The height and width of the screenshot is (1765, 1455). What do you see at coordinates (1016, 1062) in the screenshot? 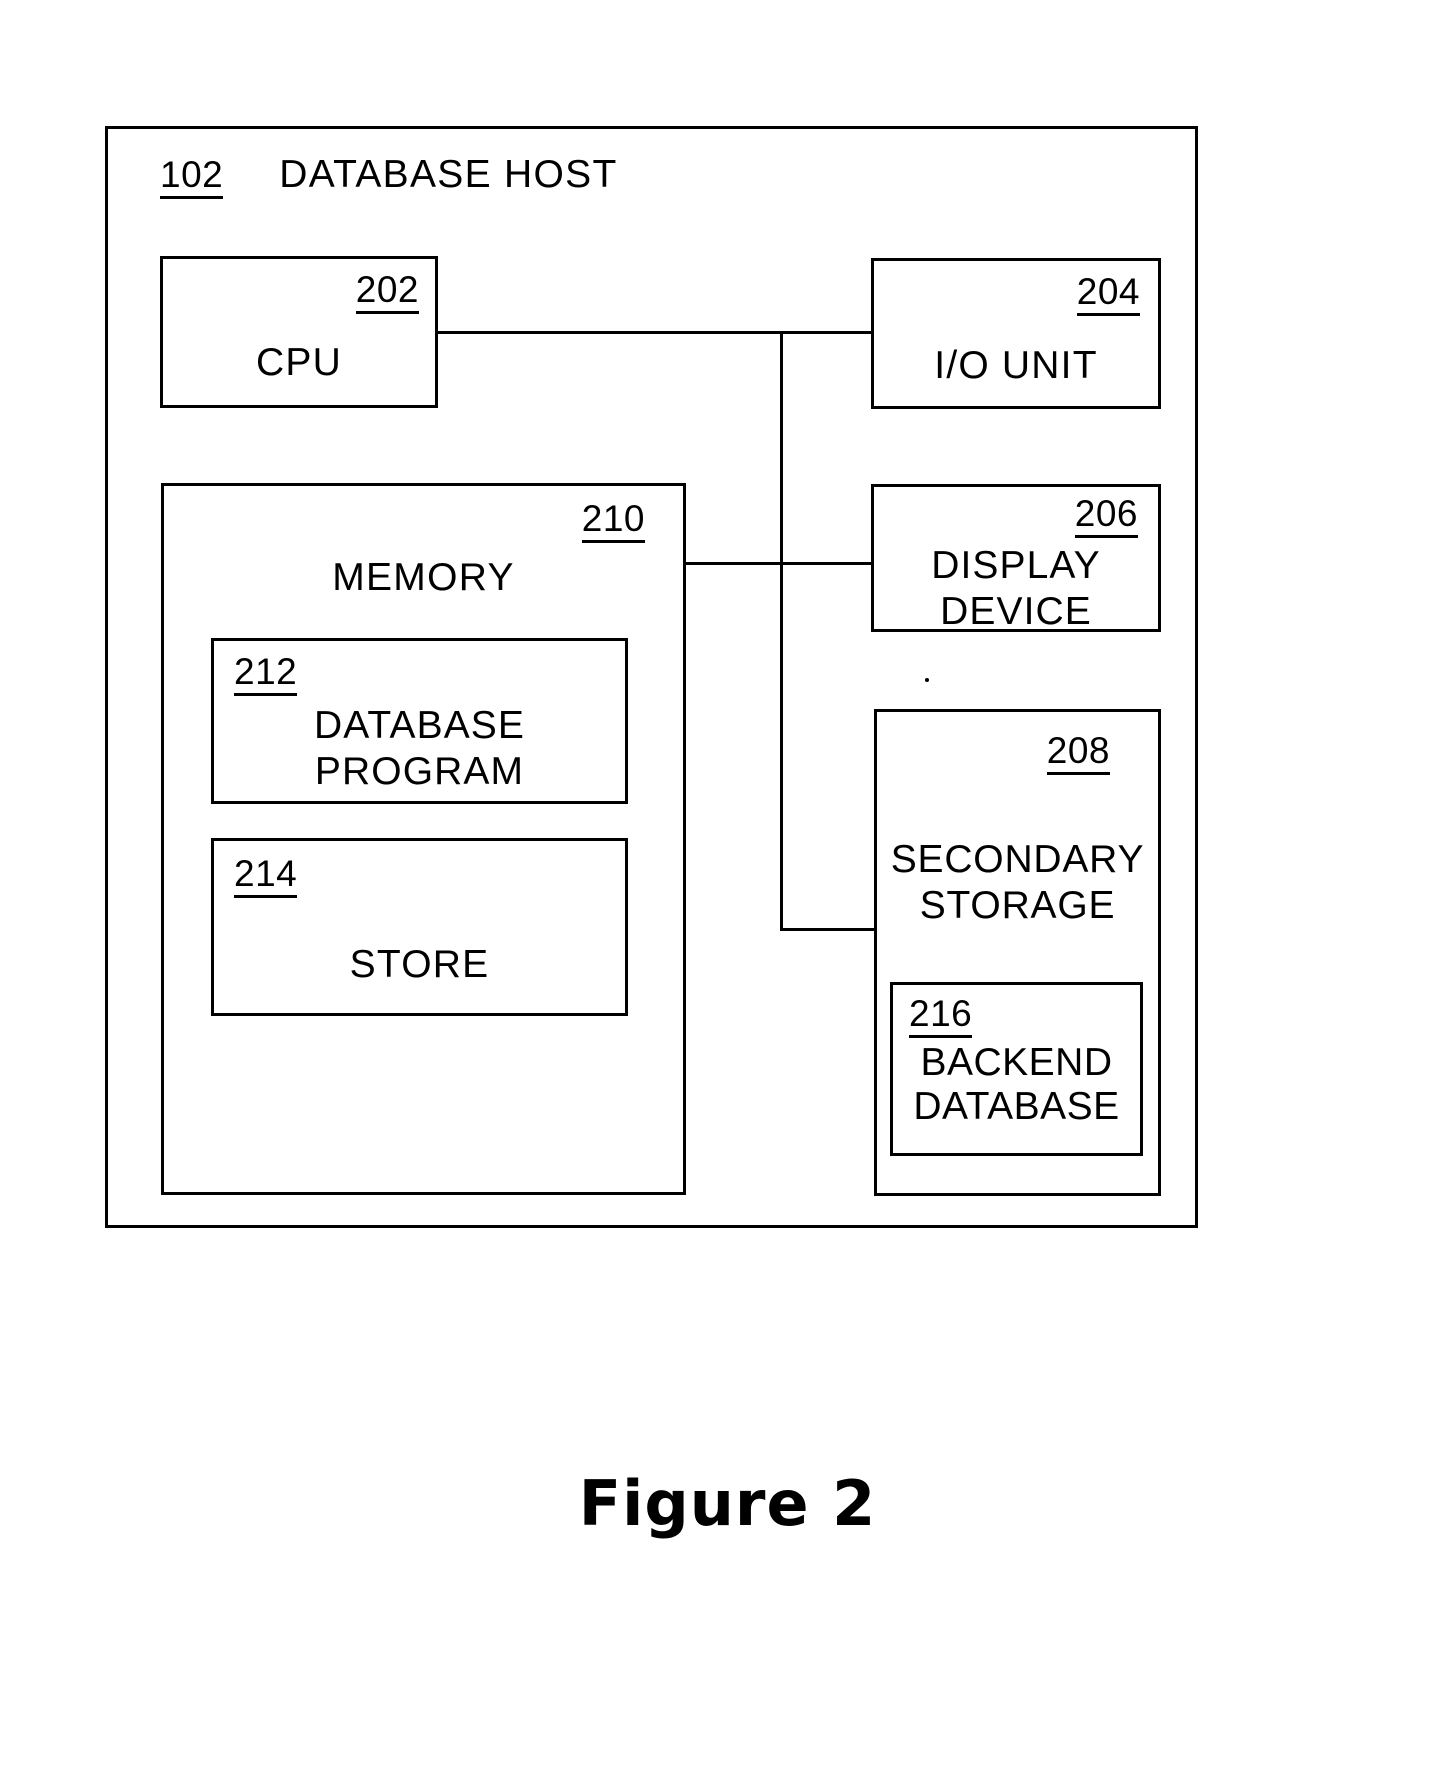
I see `backend-database-label-line1: BACKEND` at bounding box center [1016, 1062].